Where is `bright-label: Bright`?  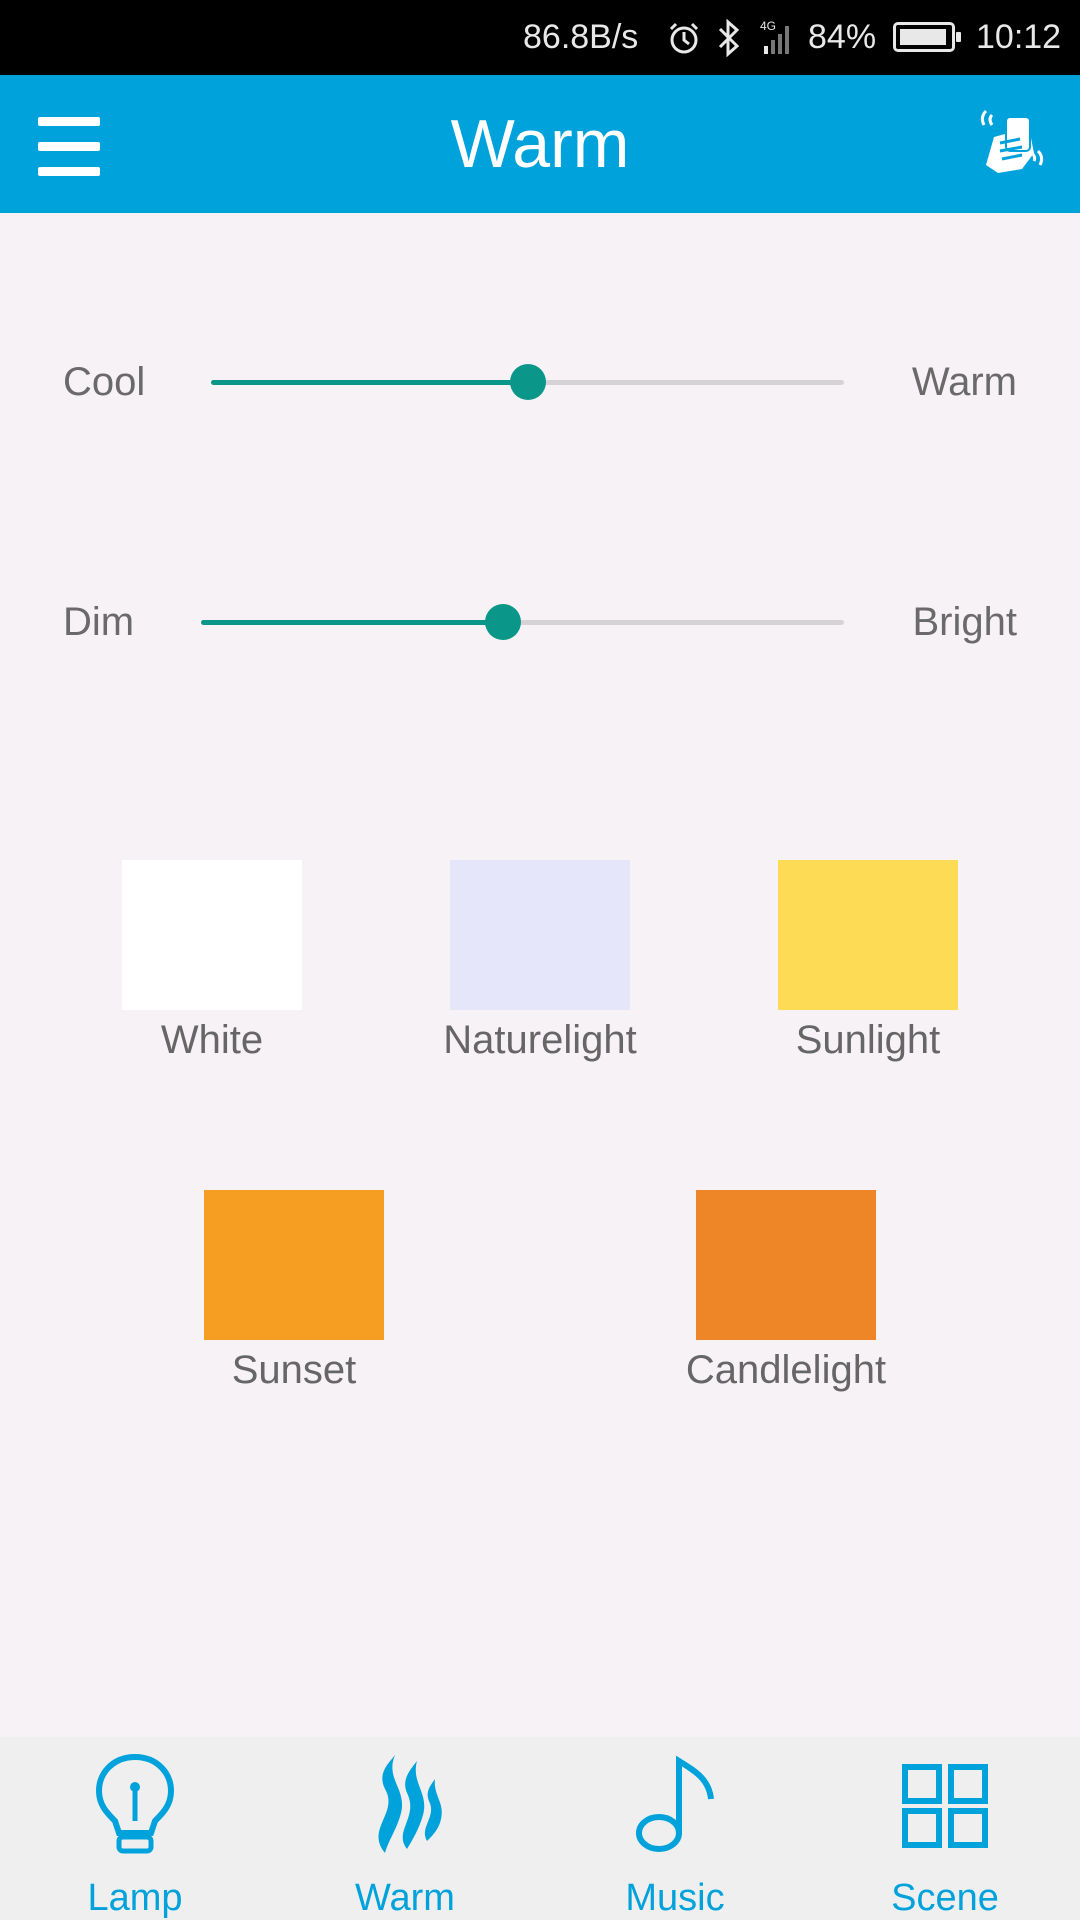
bright-label: Bright is located at coordinates (965, 621).